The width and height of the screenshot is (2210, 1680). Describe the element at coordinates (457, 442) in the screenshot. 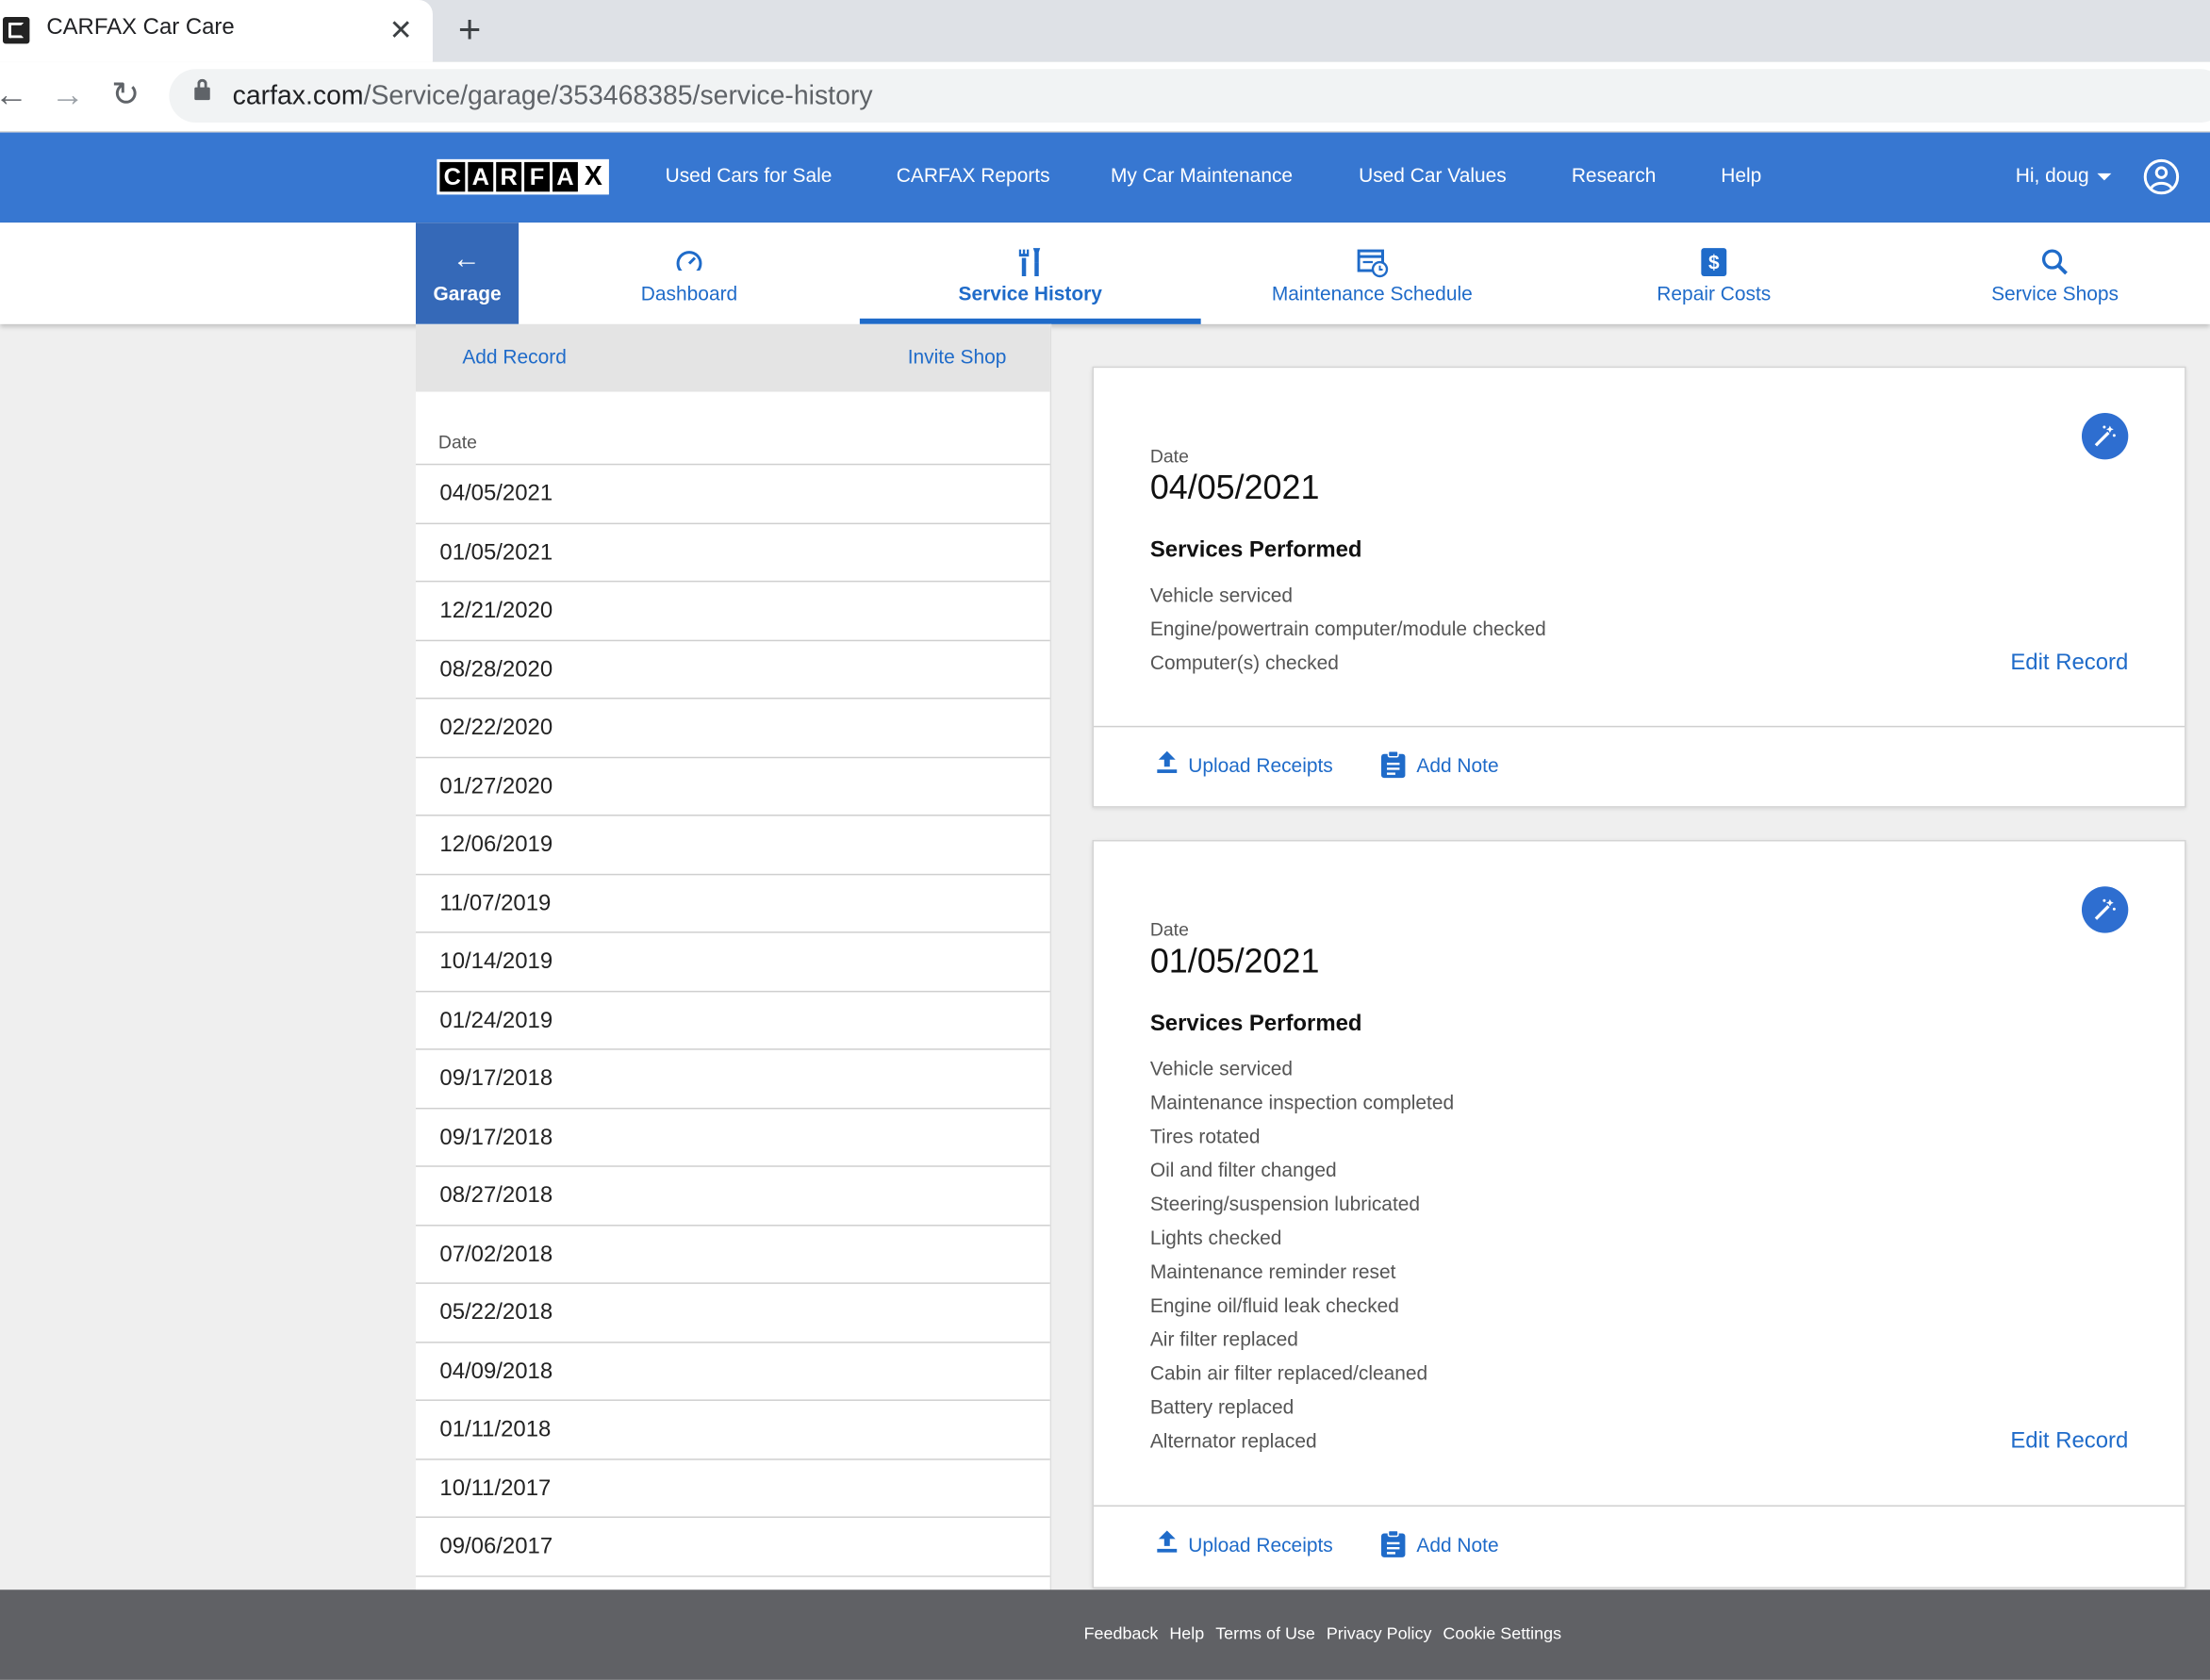

I see `date-column-header: Date` at that location.